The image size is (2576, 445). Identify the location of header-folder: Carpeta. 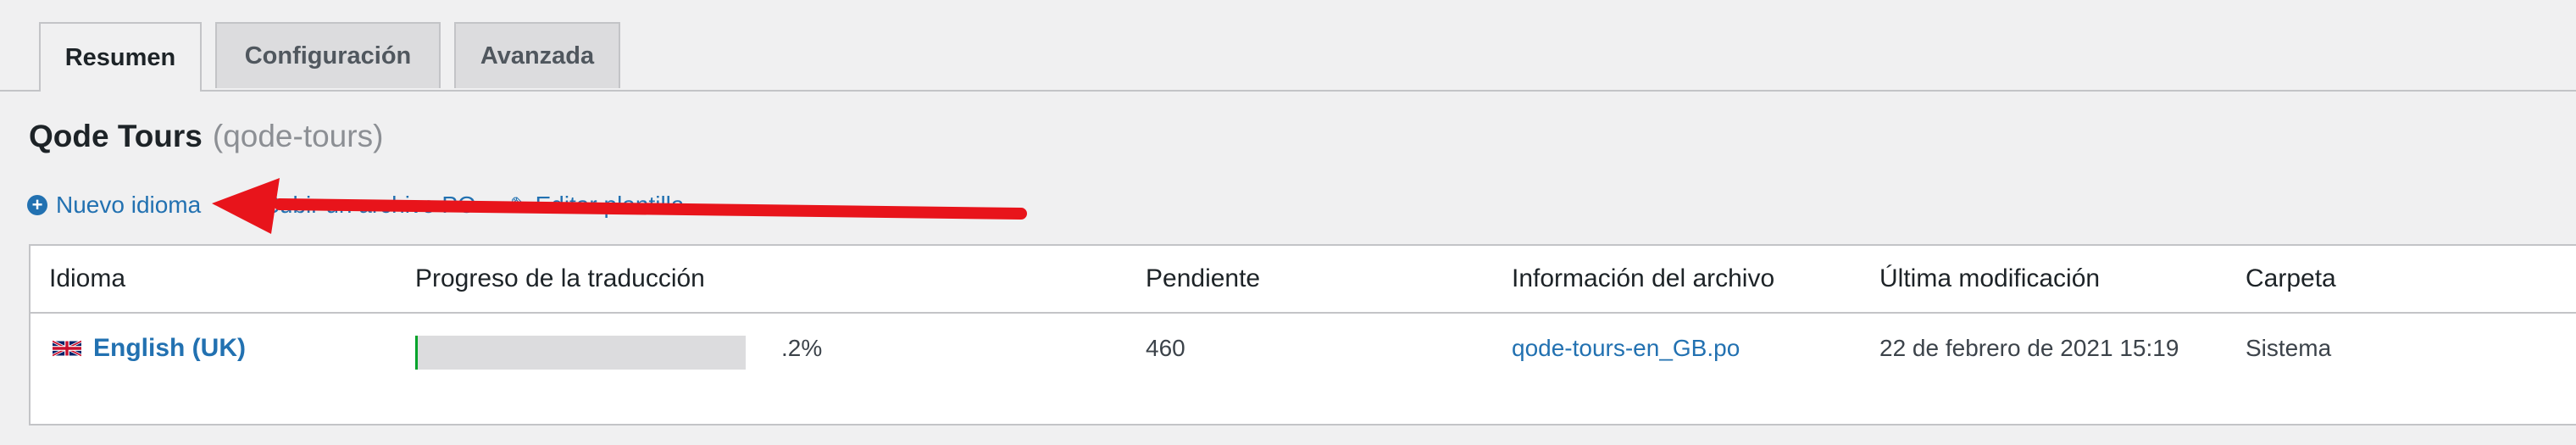
(2291, 278).